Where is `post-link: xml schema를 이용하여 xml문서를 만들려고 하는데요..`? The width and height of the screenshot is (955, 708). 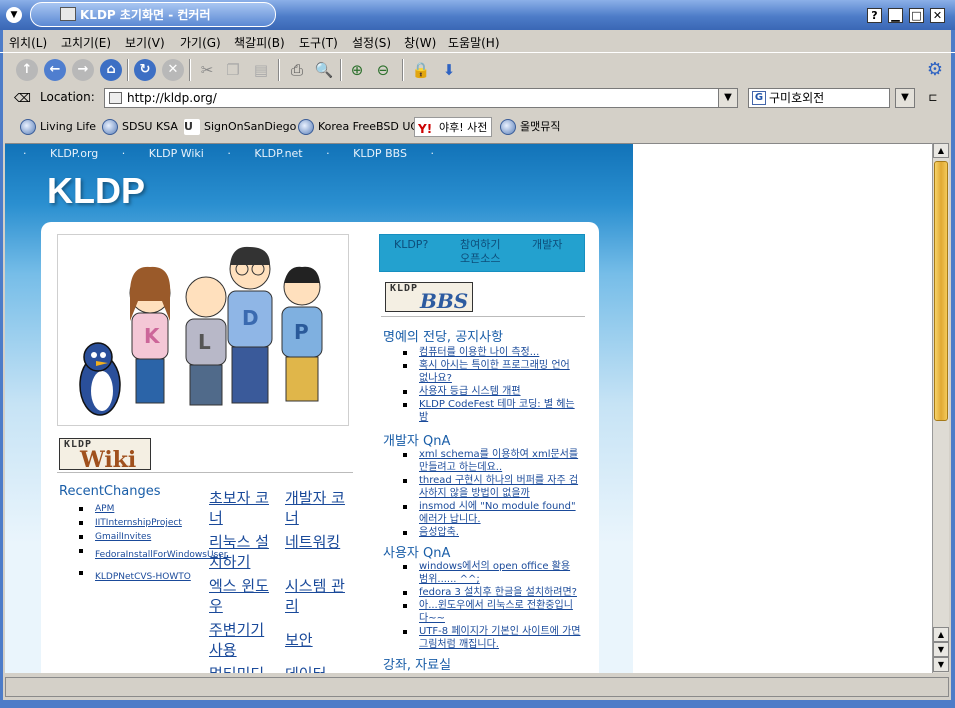
post-link: xml schema를 이용하여 xml문서를 만들려고 하는데요.. is located at coordinates (491, 461).